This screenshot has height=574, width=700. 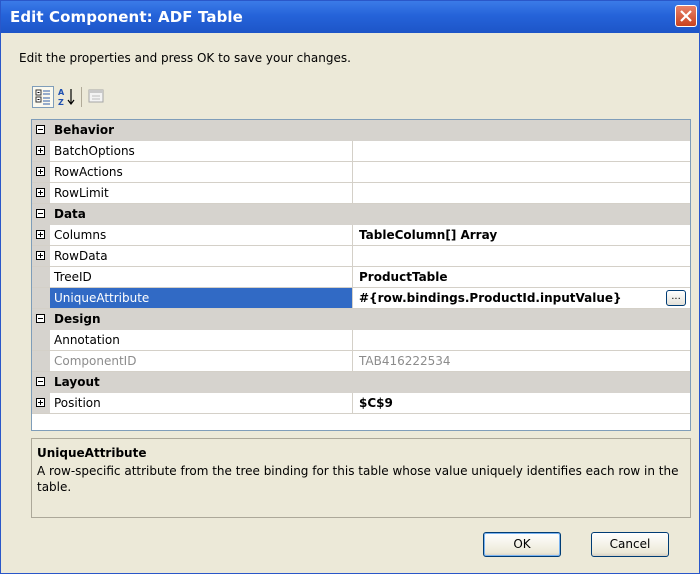 What do you see at coordinates (81, 193) in the screenshot?
I see `property-name: RowLimit` at bounding box center [81, 193].